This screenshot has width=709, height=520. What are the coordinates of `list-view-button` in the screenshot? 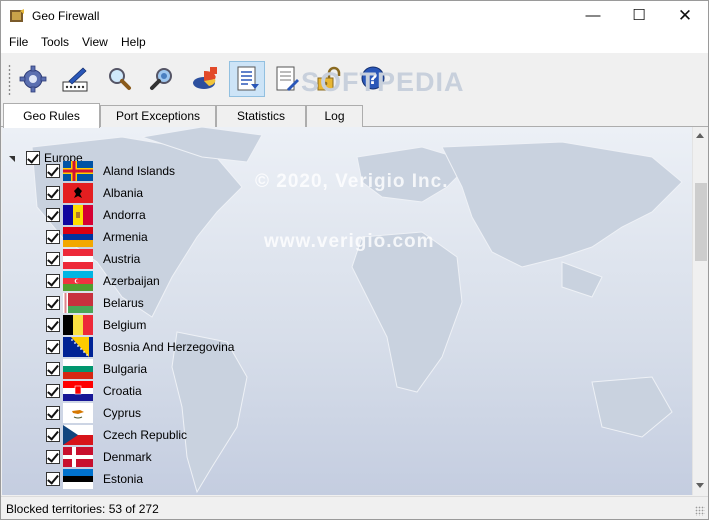 It's located at (247, 79).